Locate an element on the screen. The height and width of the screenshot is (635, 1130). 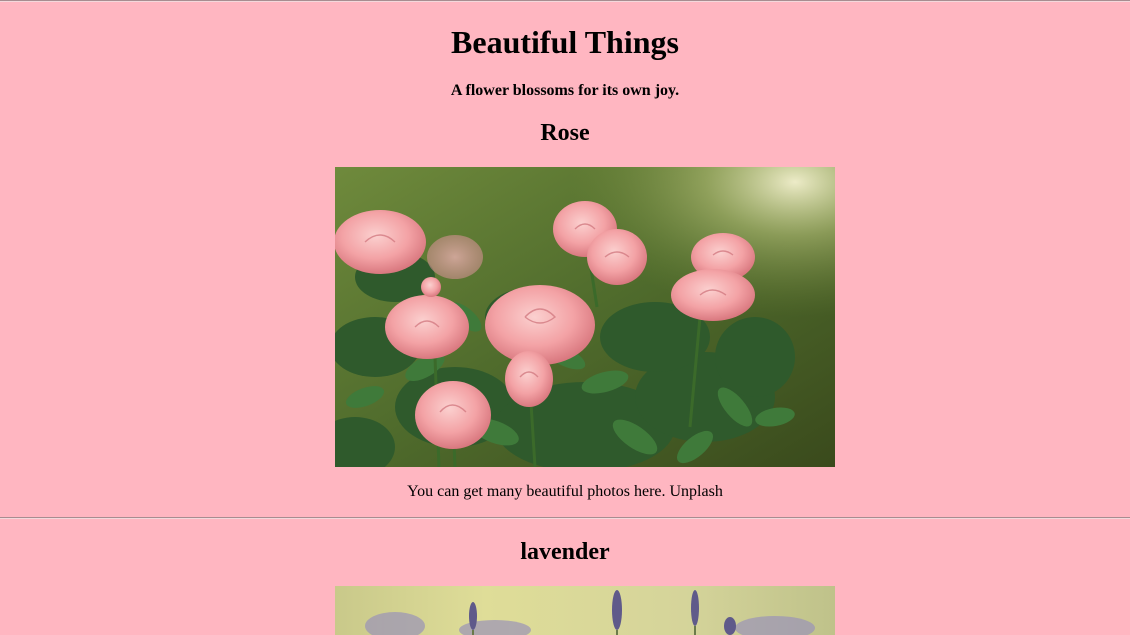
page-subtitle: A flower blossoms for its own joy. is located at coordinates (565, 90).